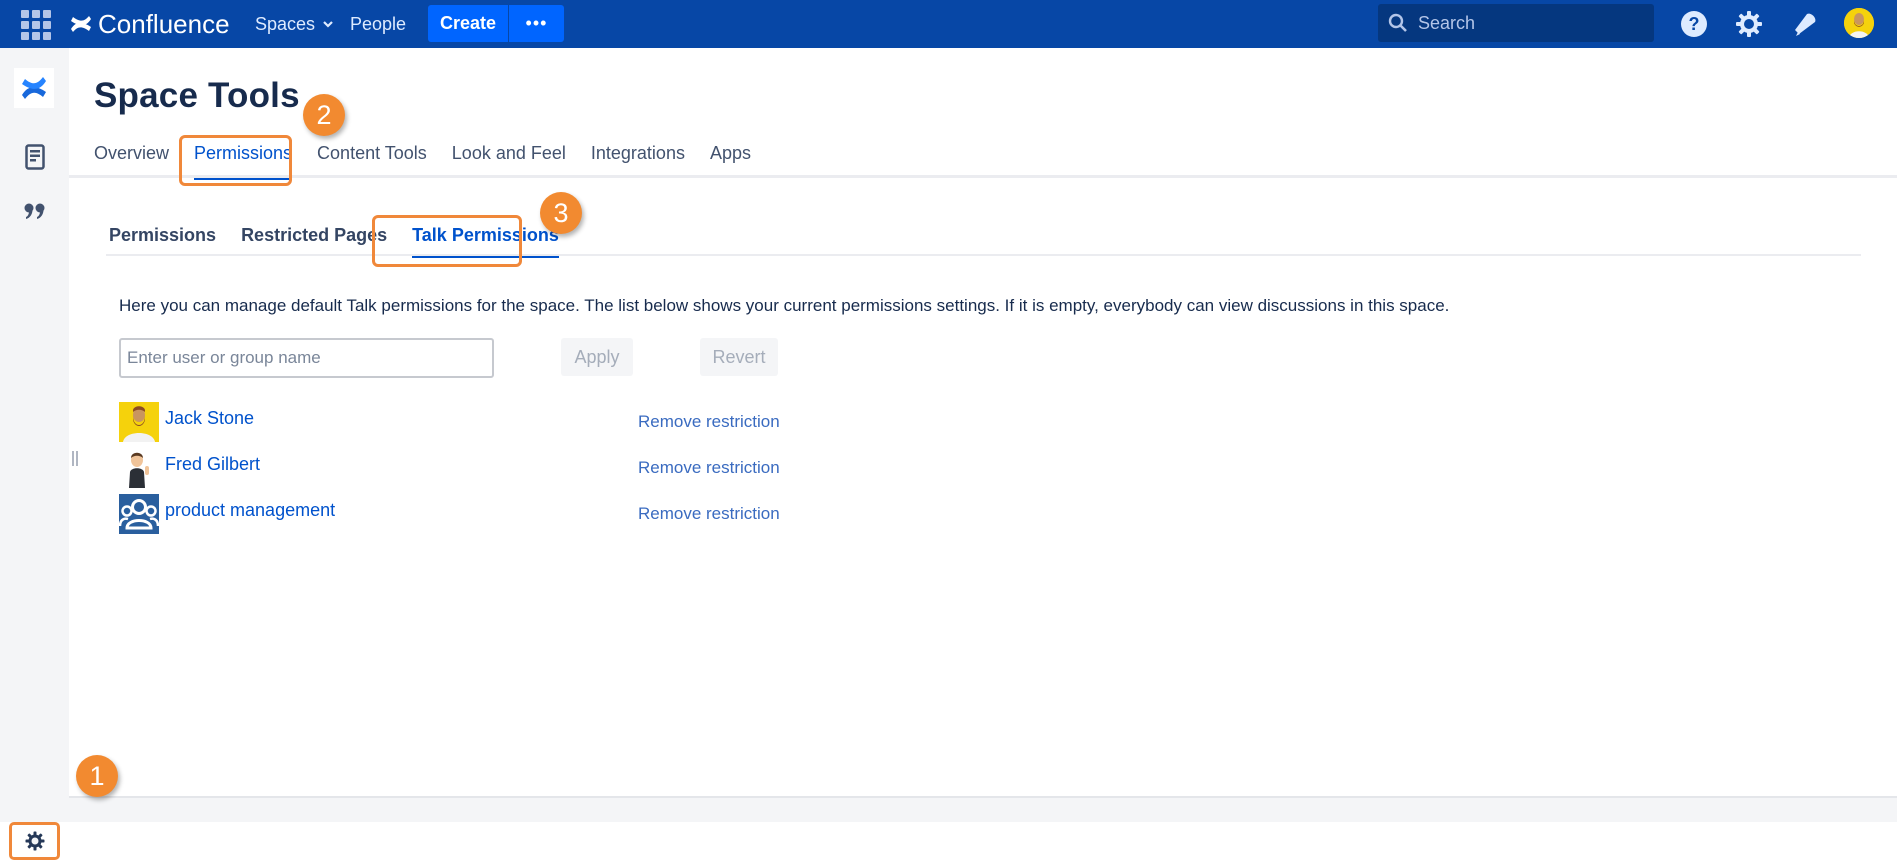 The height and width of the screenshot is (860, 1897). I want to click on subtabs-divider, so click(983, 255).